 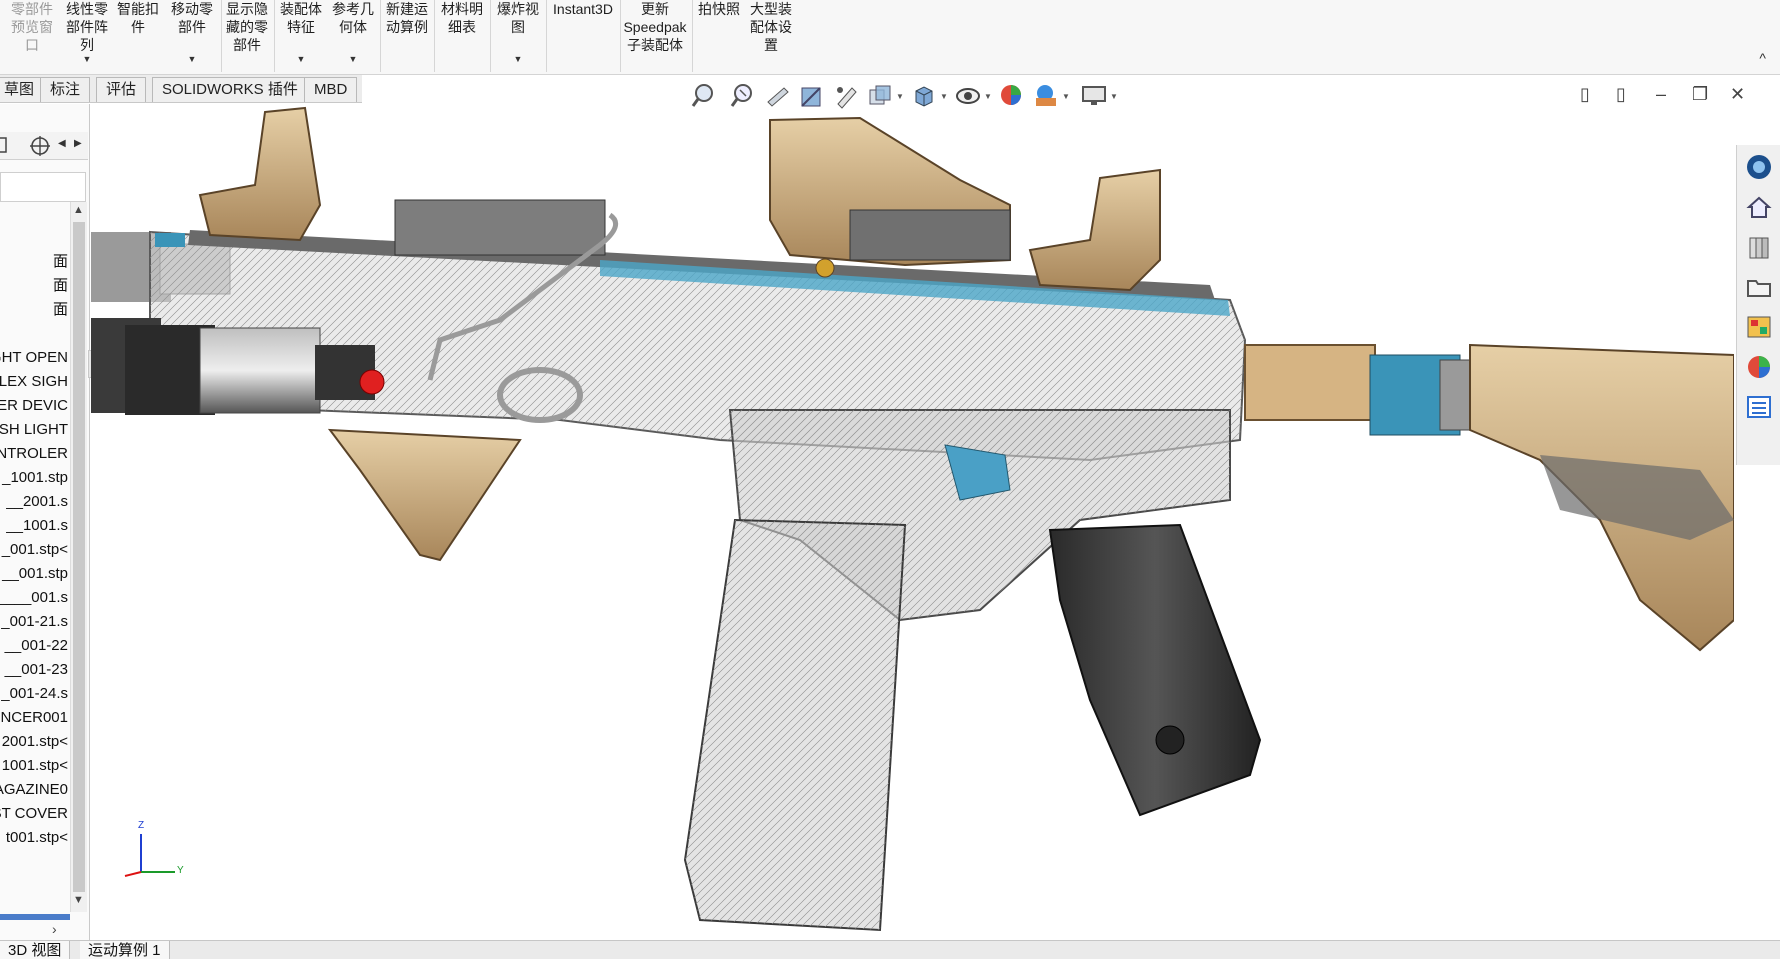 What do you see at coordinates (41, 146) in the screenshot?
I see `config-manager-tab-icon` at bounding box center [41, 146].